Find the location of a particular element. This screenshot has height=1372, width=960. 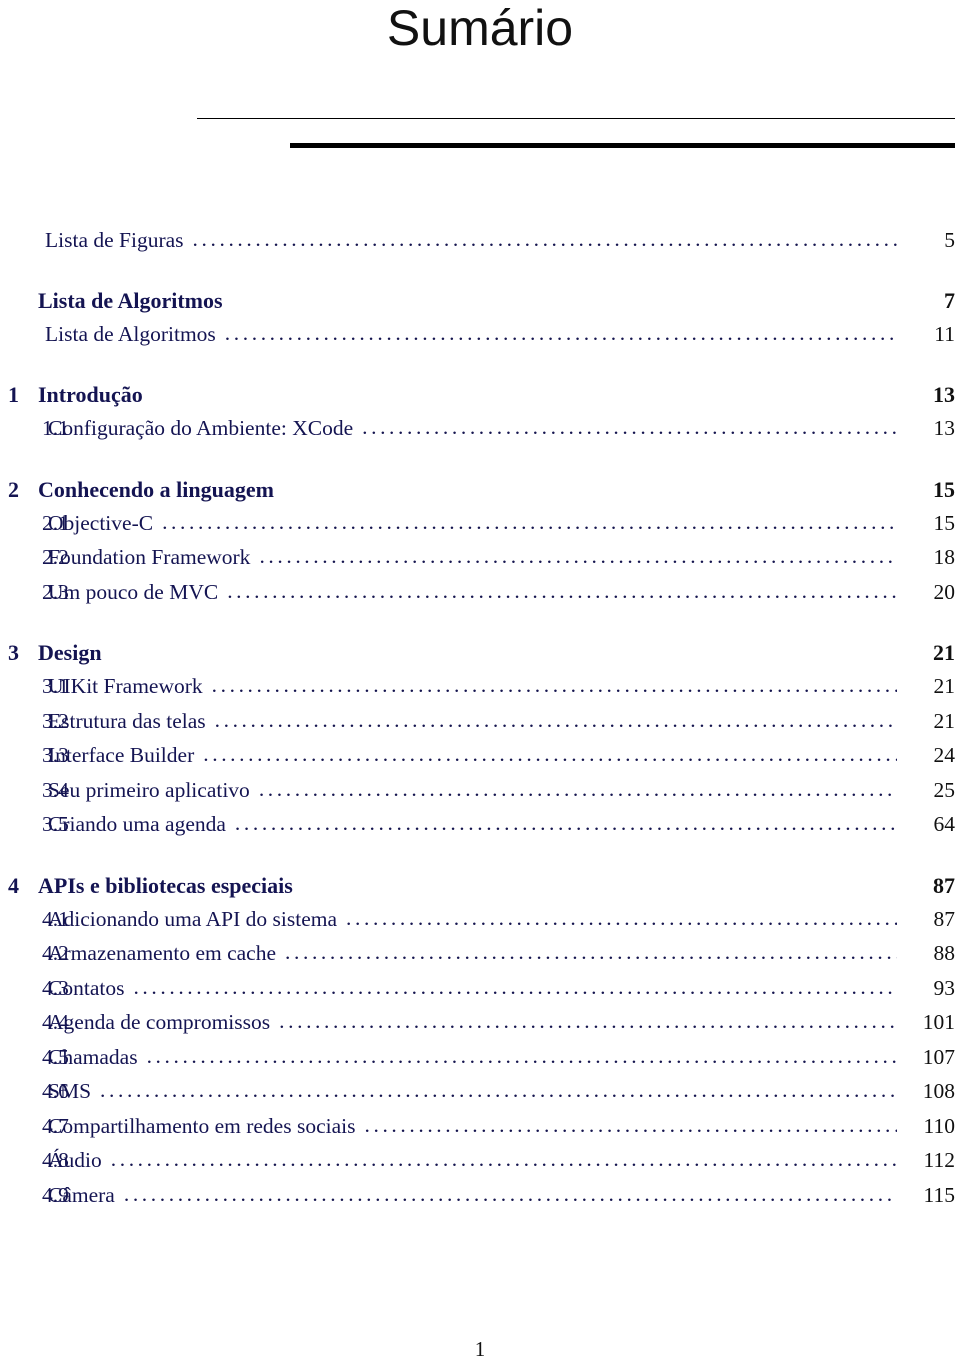

page-folio: 1 is located at coordinates (480, 1349).